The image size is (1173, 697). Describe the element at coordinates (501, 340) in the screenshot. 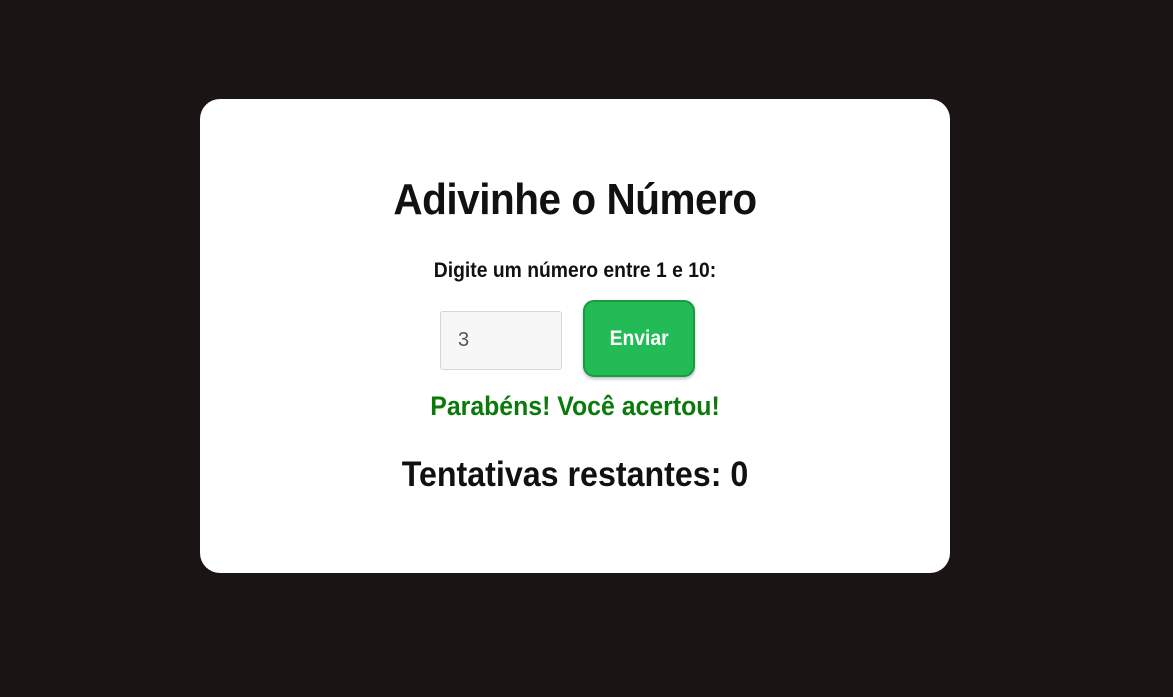

I see `guess-input` at that location.